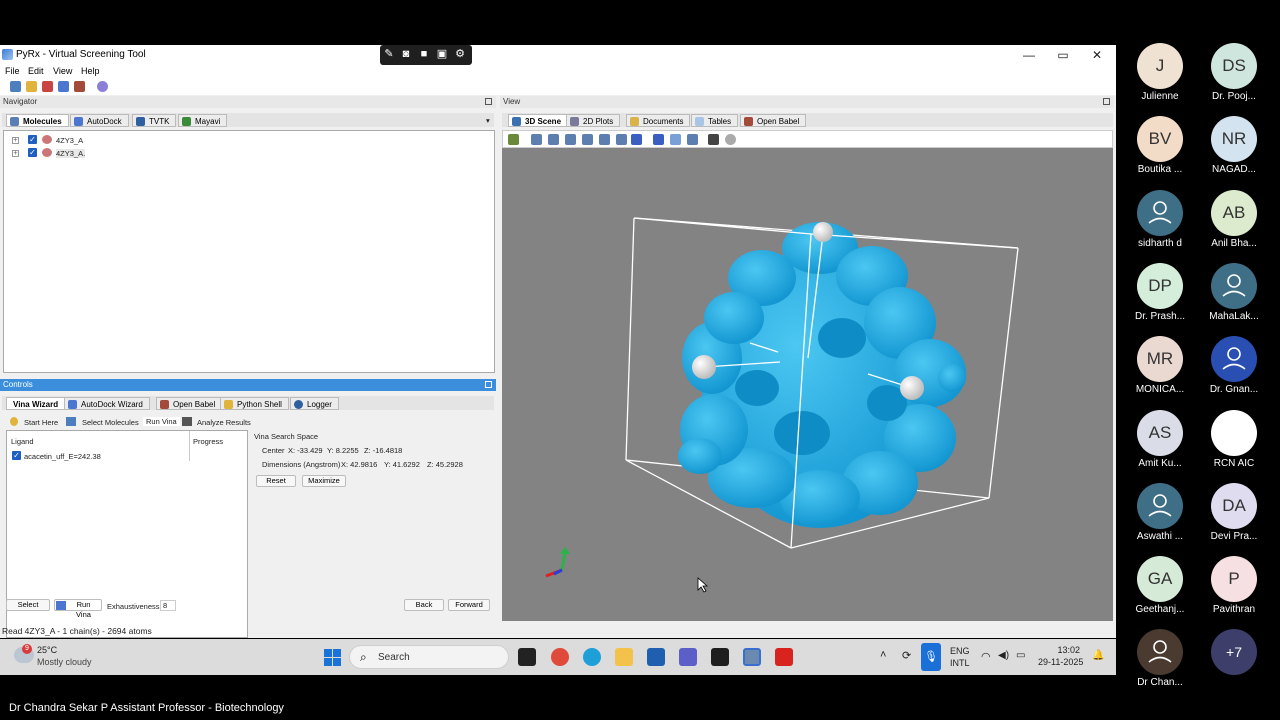  Describe the element at coordinates (15, 86) in the screenshot. I see `load-molecule-icon` at that location.